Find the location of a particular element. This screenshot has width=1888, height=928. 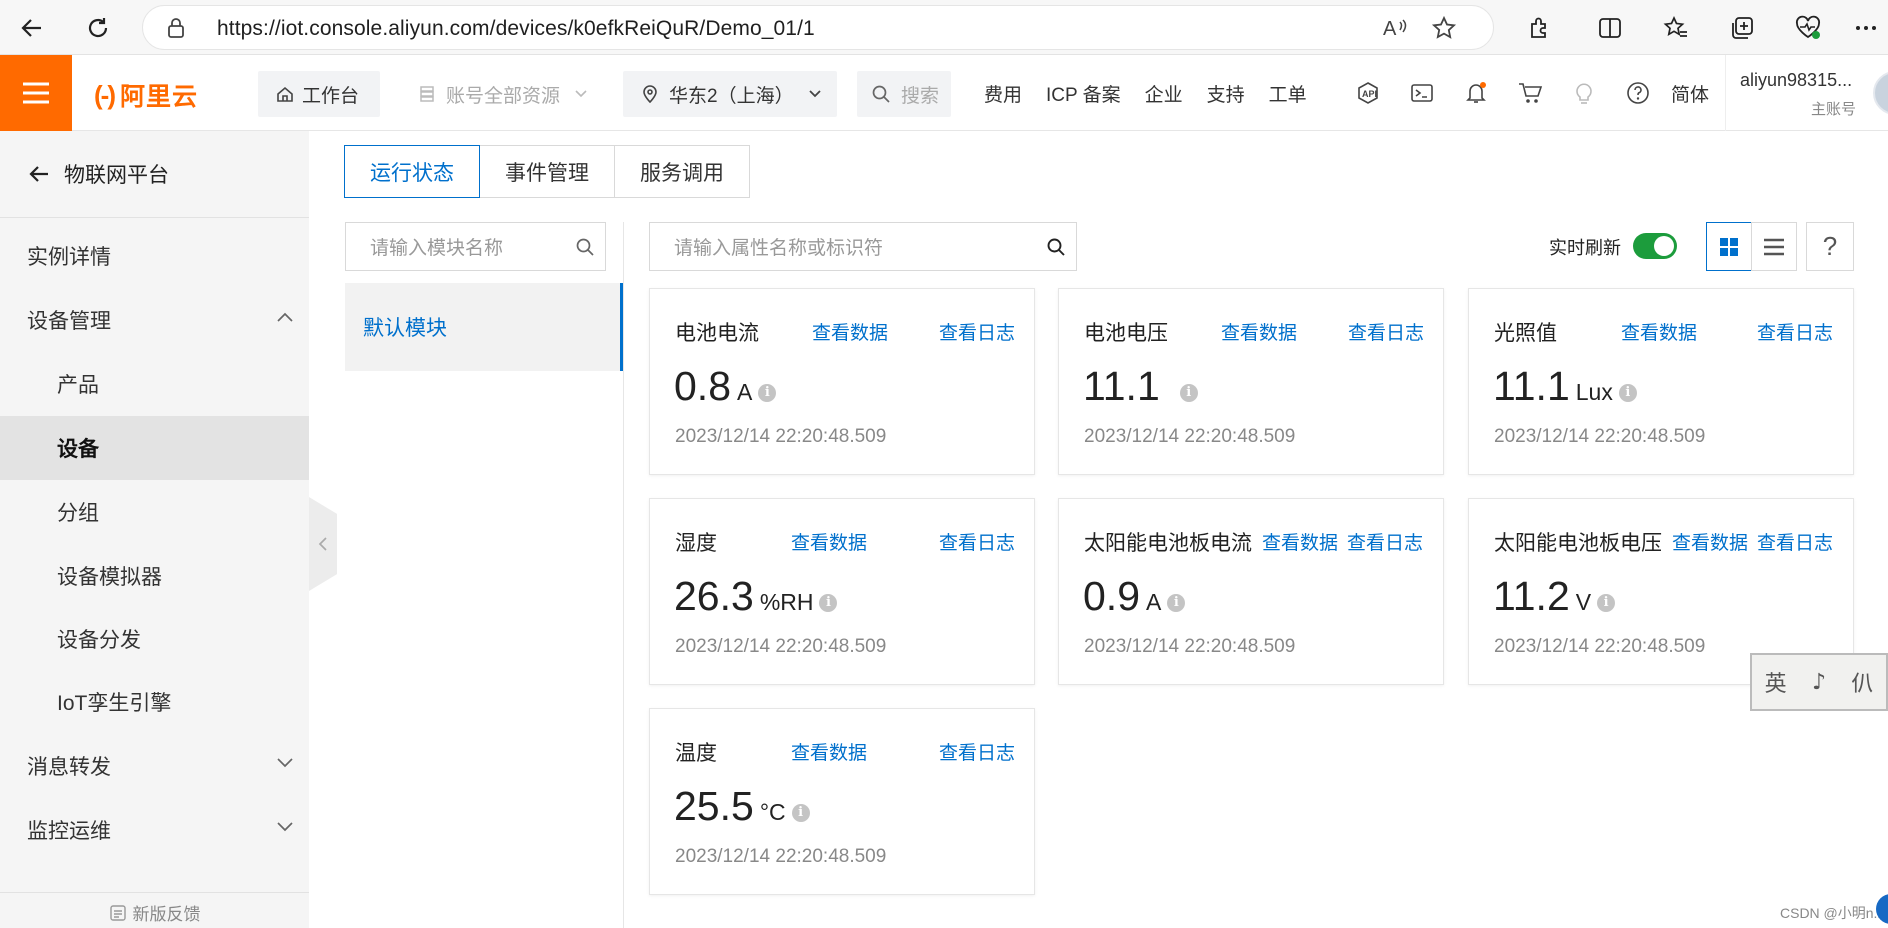

language-switch: 简体 is located at coordinates (1690, 93).